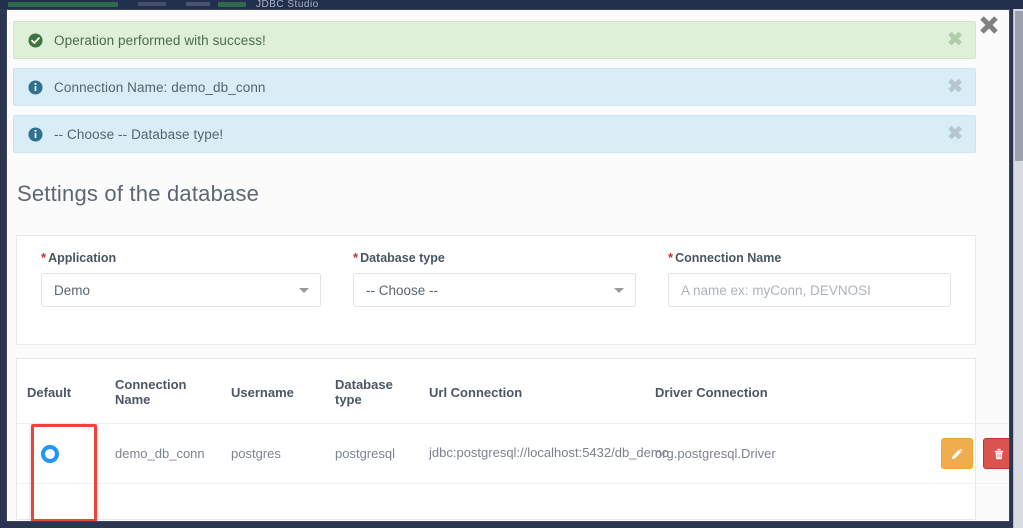  Describe the element at coordinates (139, 134) in the screenshot. I see `alert-info-database-type-message: -- Choose -- Database type!` at that location.